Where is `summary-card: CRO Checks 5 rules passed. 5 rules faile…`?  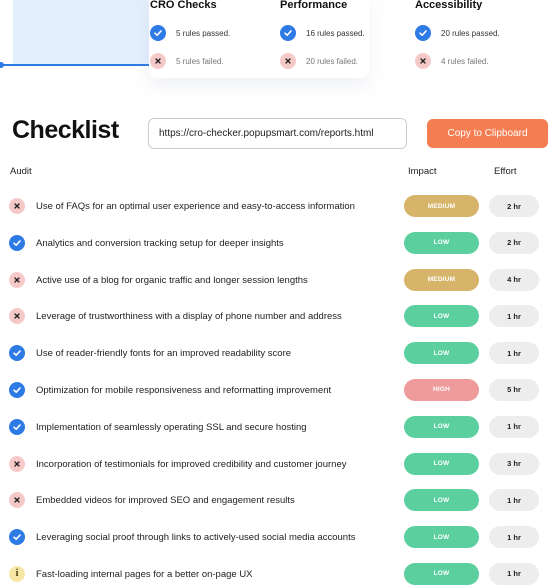
summary-card: CRO Checks 5 rules passed. 5 rules faile… is located at coordinates (274, 41).